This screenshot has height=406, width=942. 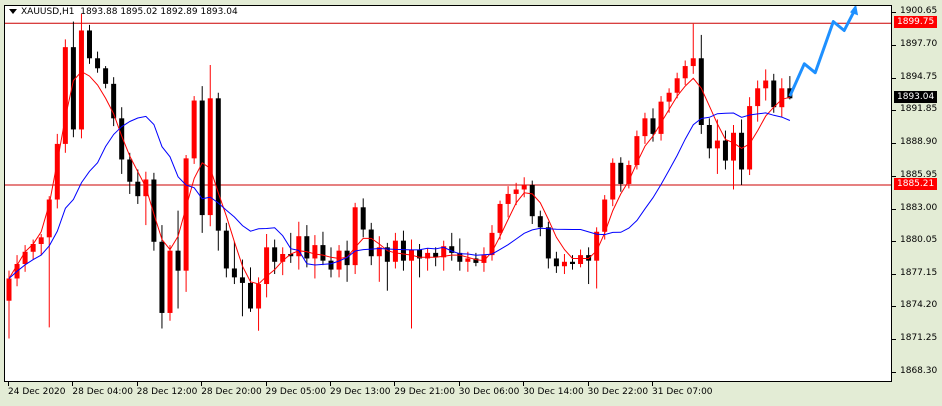 I want to click on time-tick-label: 29 Dec 05:00, so click(x=296, y=389).